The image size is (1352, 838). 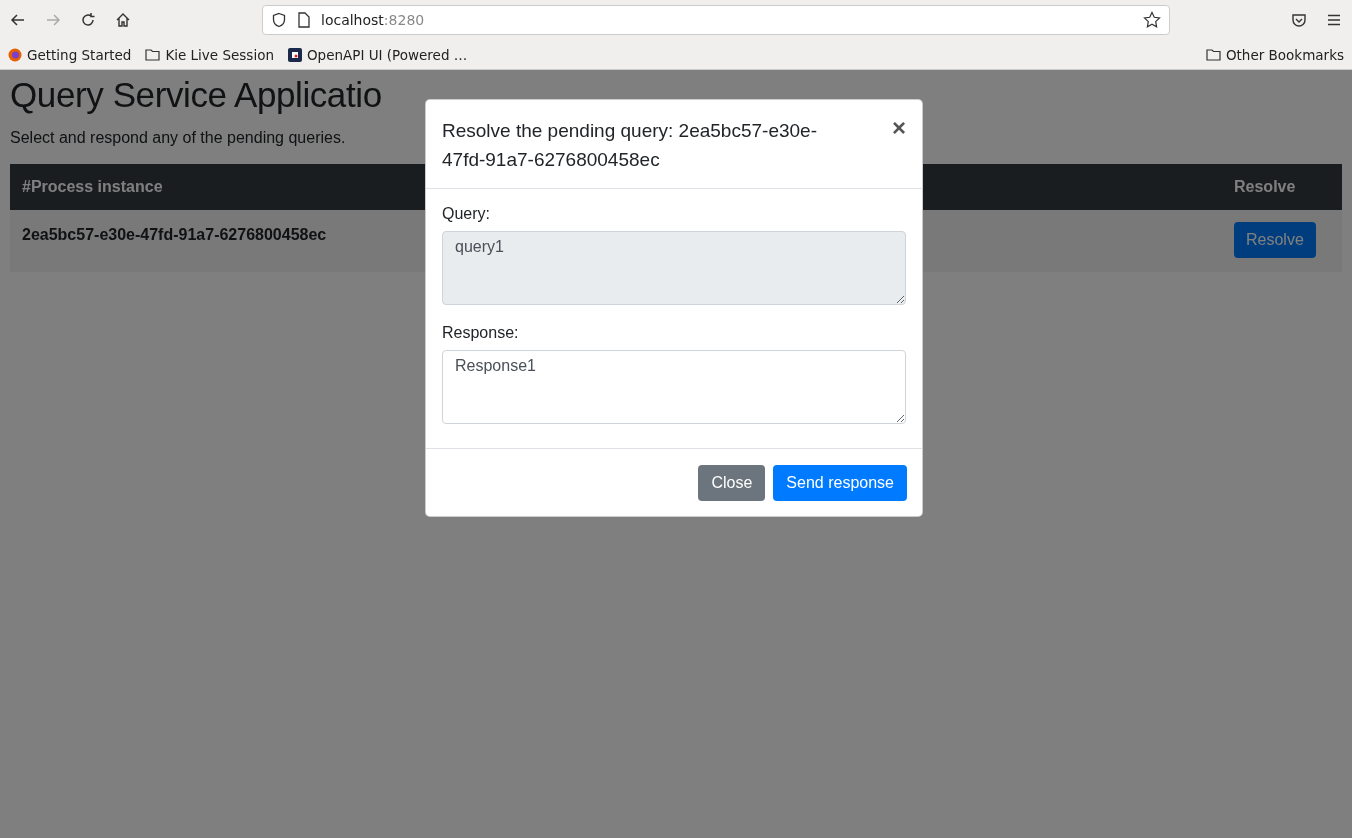 I want to click on url-text: localhost:8280, so click(x=373, y=20).